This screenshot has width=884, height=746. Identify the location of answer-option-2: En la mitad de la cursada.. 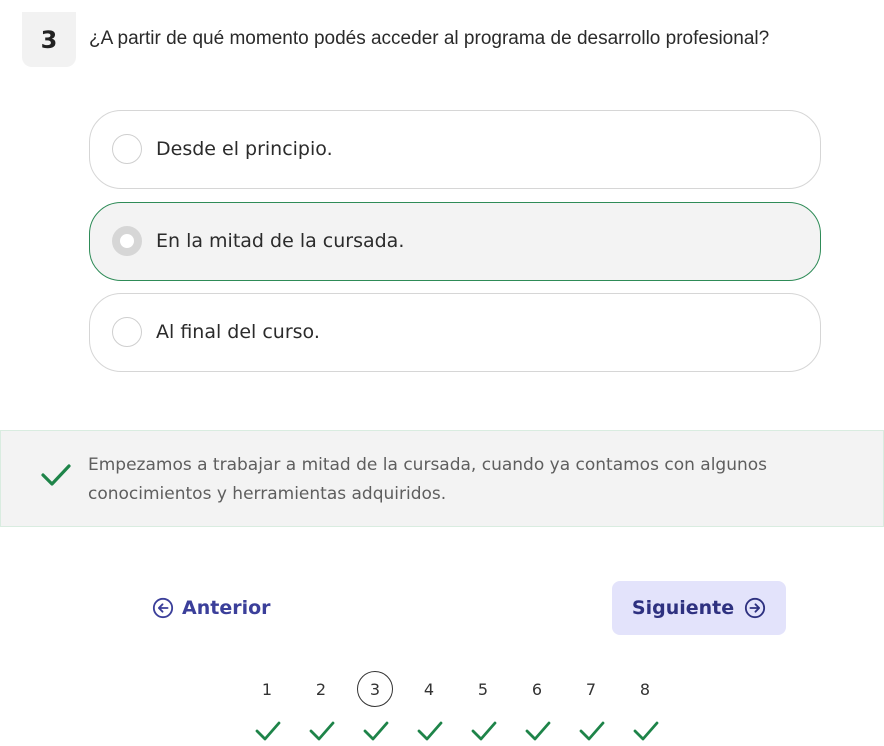
(455, 241).